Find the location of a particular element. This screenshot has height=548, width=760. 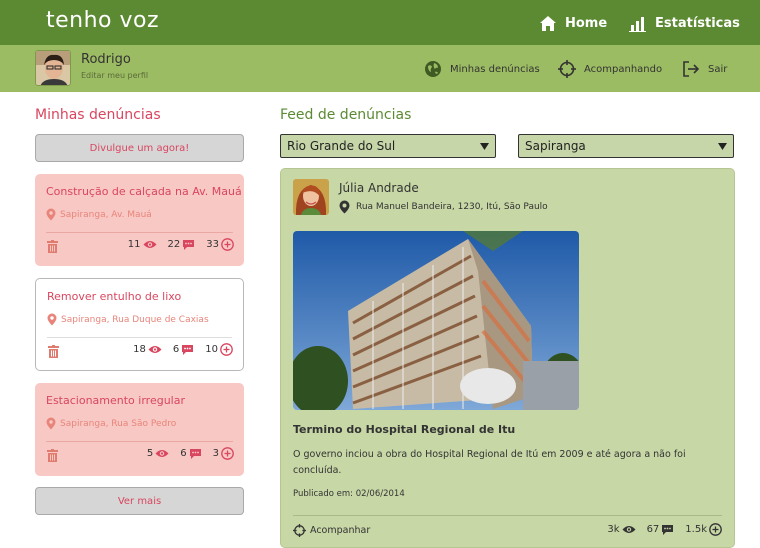

plus-stat: 10 is located at coordinates (219, 349).